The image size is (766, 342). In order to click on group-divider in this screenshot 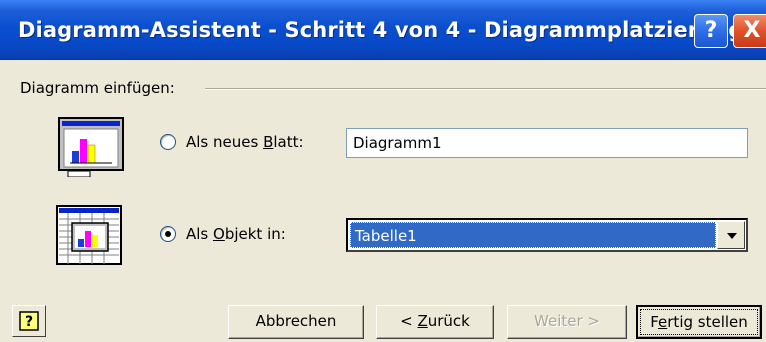, I will do `click(485, 89)`.